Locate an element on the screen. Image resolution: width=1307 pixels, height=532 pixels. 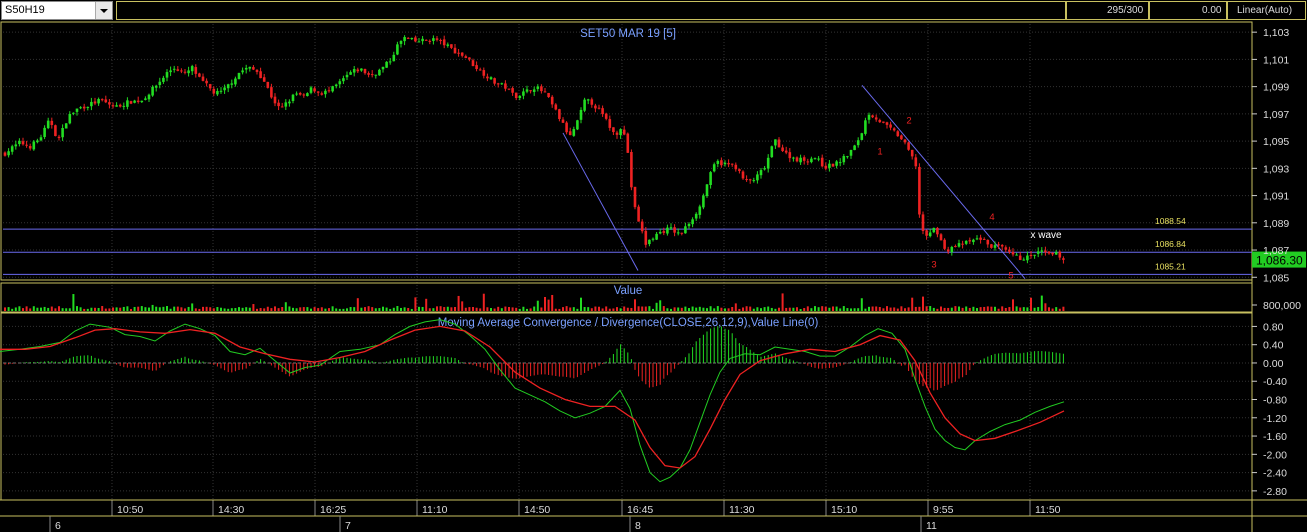
wave-annotation: 5 is located at coordinates (1010, 276).